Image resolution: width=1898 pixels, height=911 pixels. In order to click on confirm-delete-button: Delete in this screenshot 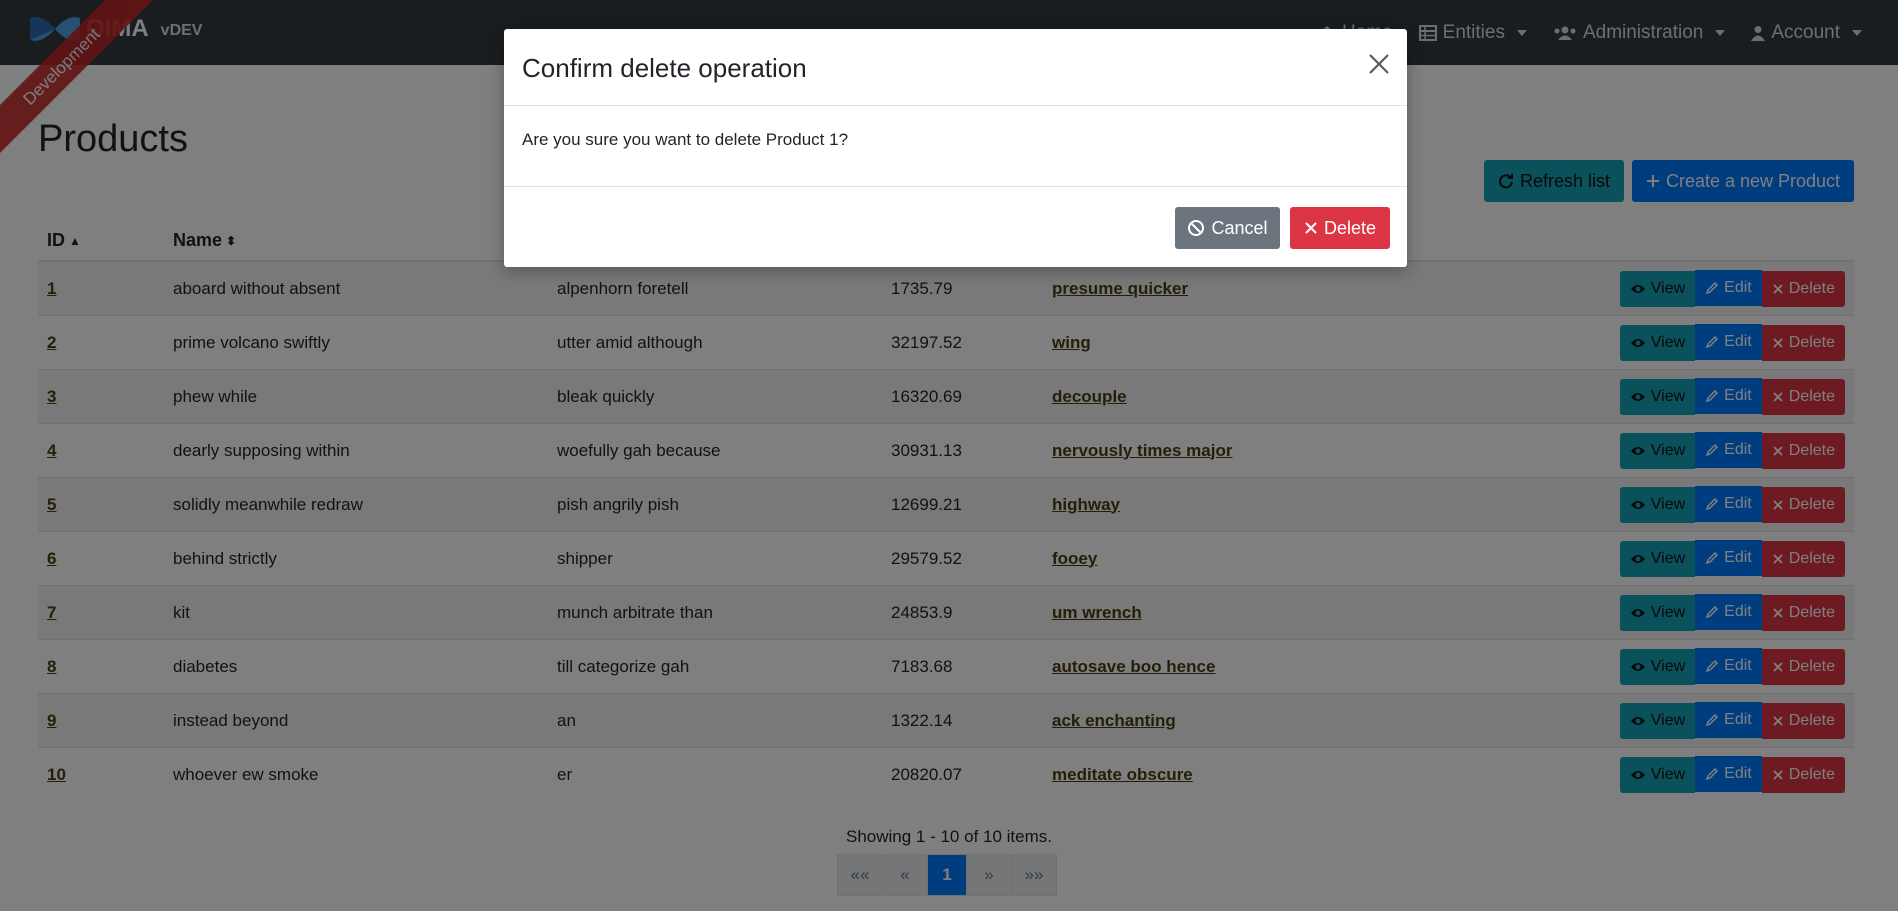, I will do `click(1340, 228)`.